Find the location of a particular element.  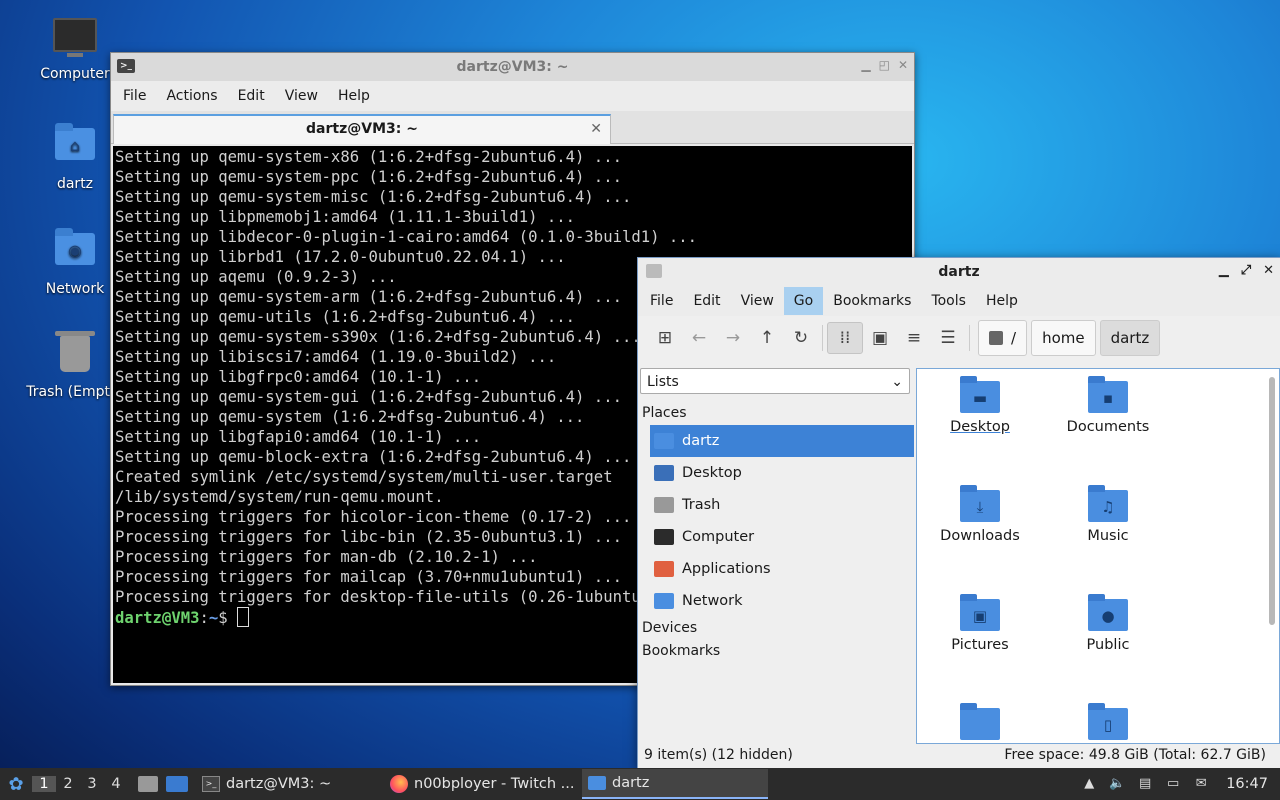

network-folder-icon is located at coordinates (664, 601).